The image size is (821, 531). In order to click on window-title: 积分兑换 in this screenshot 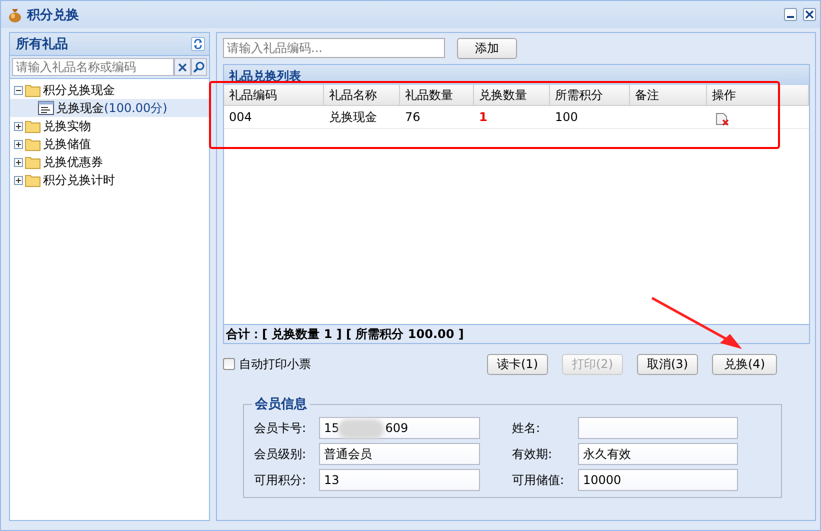, I will do `click(53, 15)`.